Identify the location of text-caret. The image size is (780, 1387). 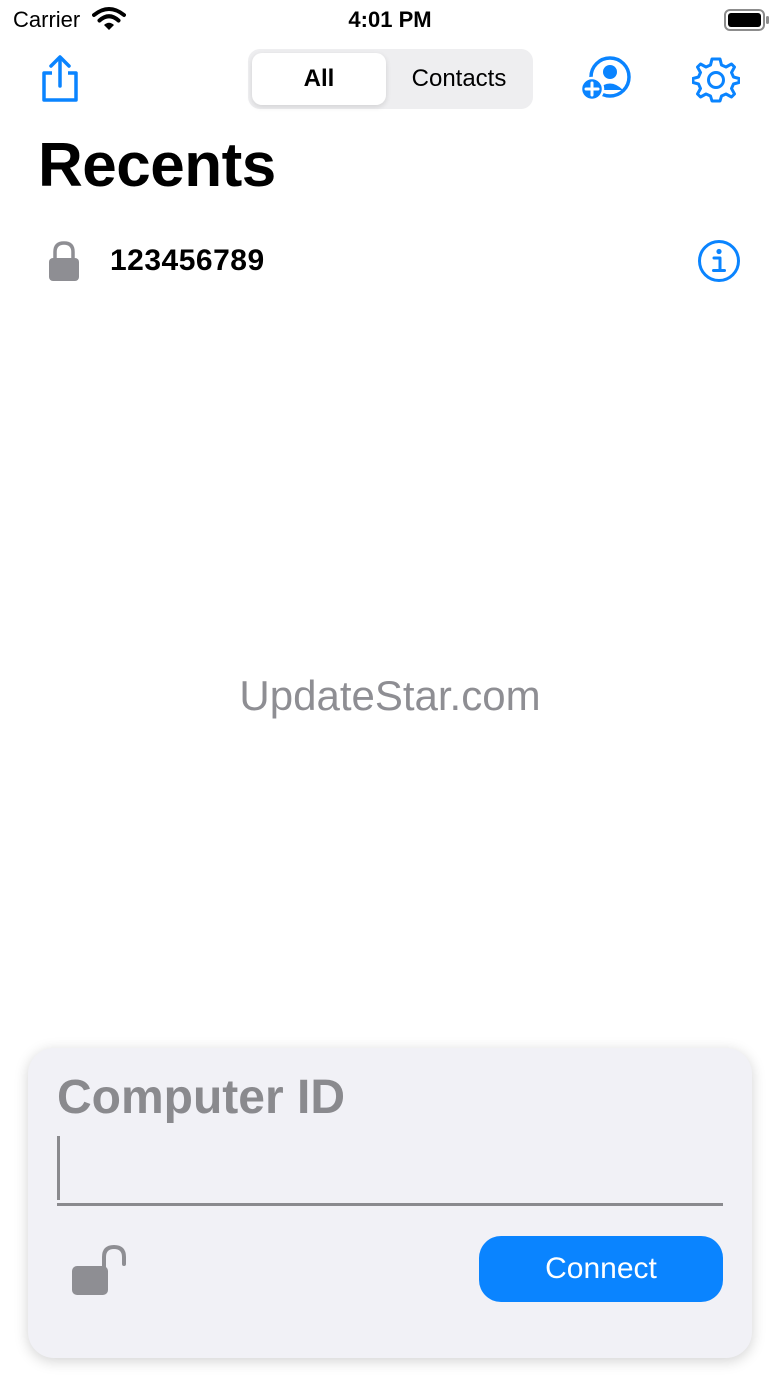
(58, 1168).